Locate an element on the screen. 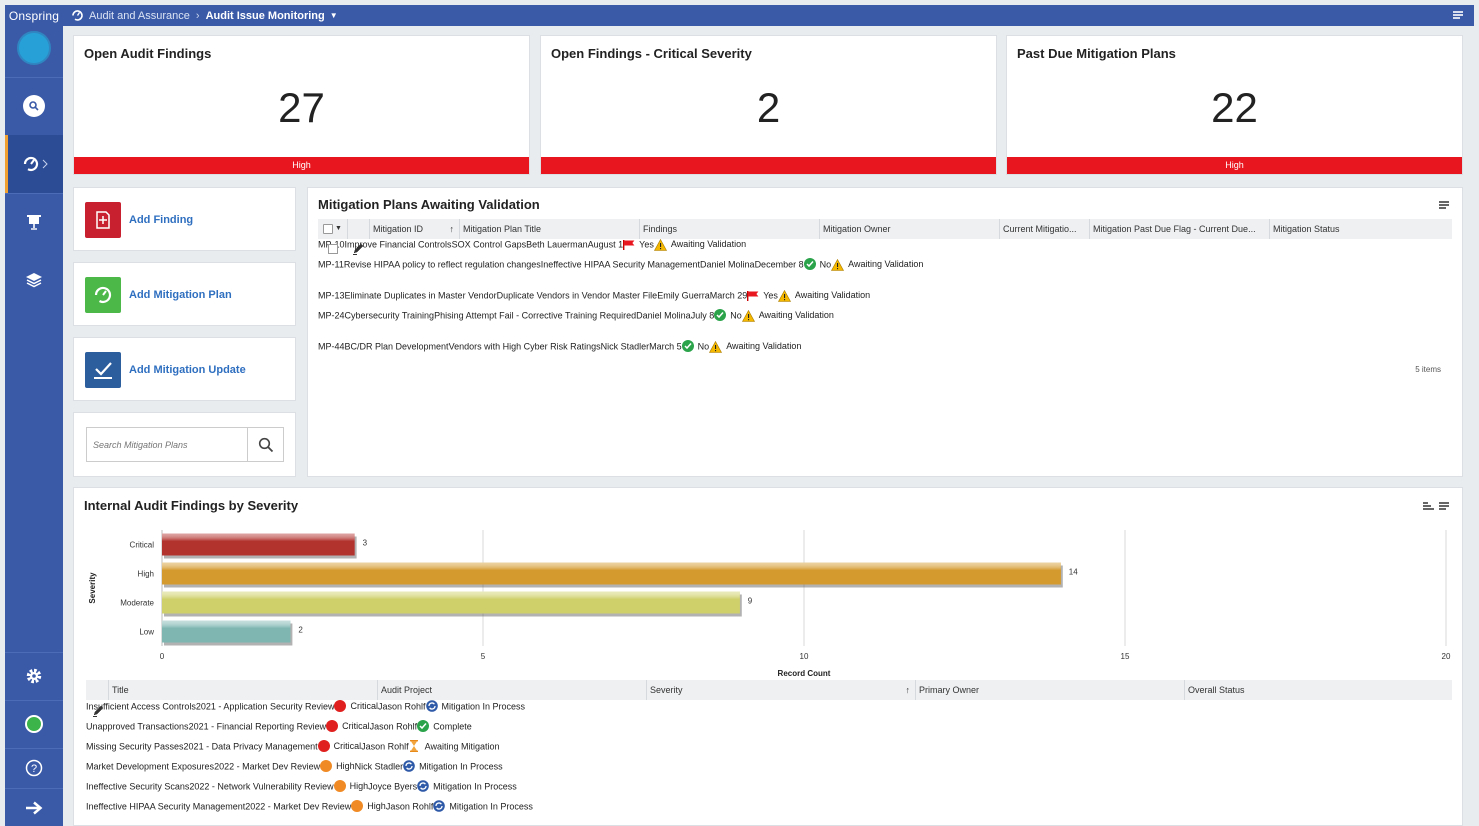  help-nav-button: ? is located at coordinates (34, 768).